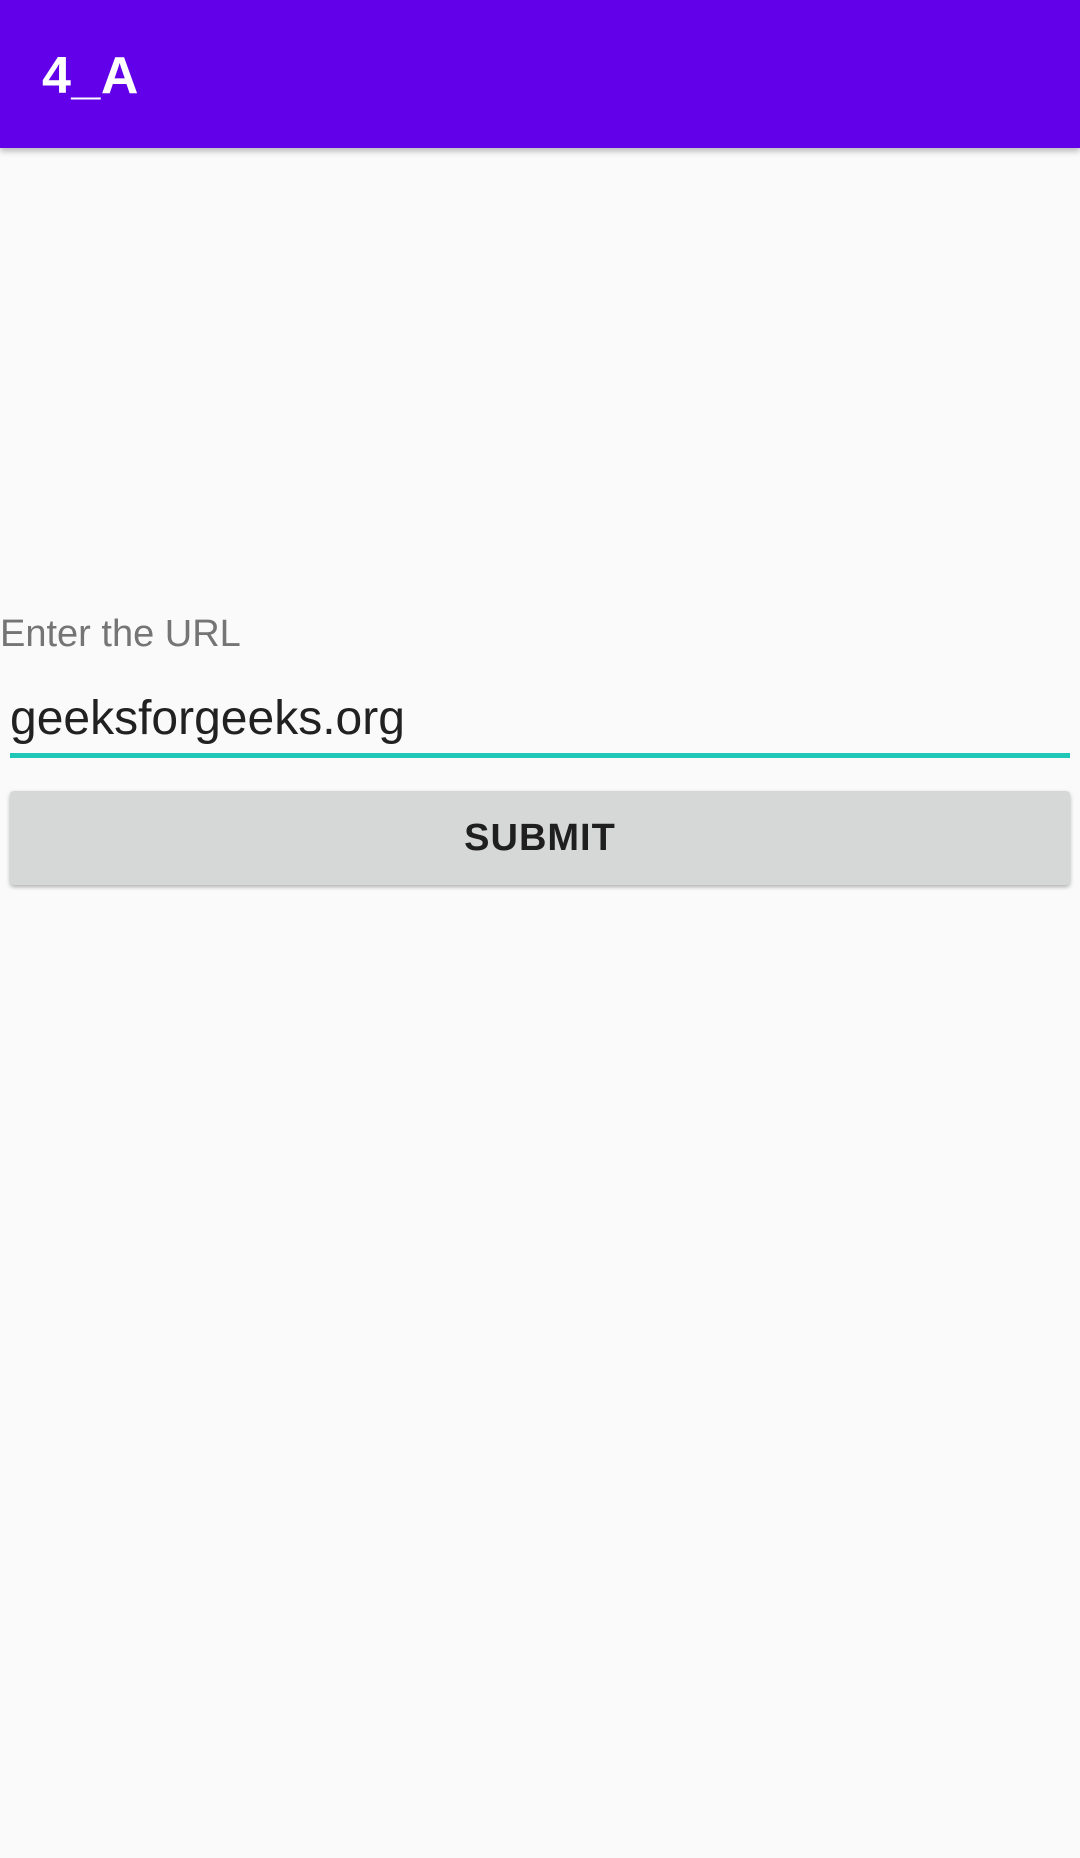  I want to click on url-field, so click(540, 722).